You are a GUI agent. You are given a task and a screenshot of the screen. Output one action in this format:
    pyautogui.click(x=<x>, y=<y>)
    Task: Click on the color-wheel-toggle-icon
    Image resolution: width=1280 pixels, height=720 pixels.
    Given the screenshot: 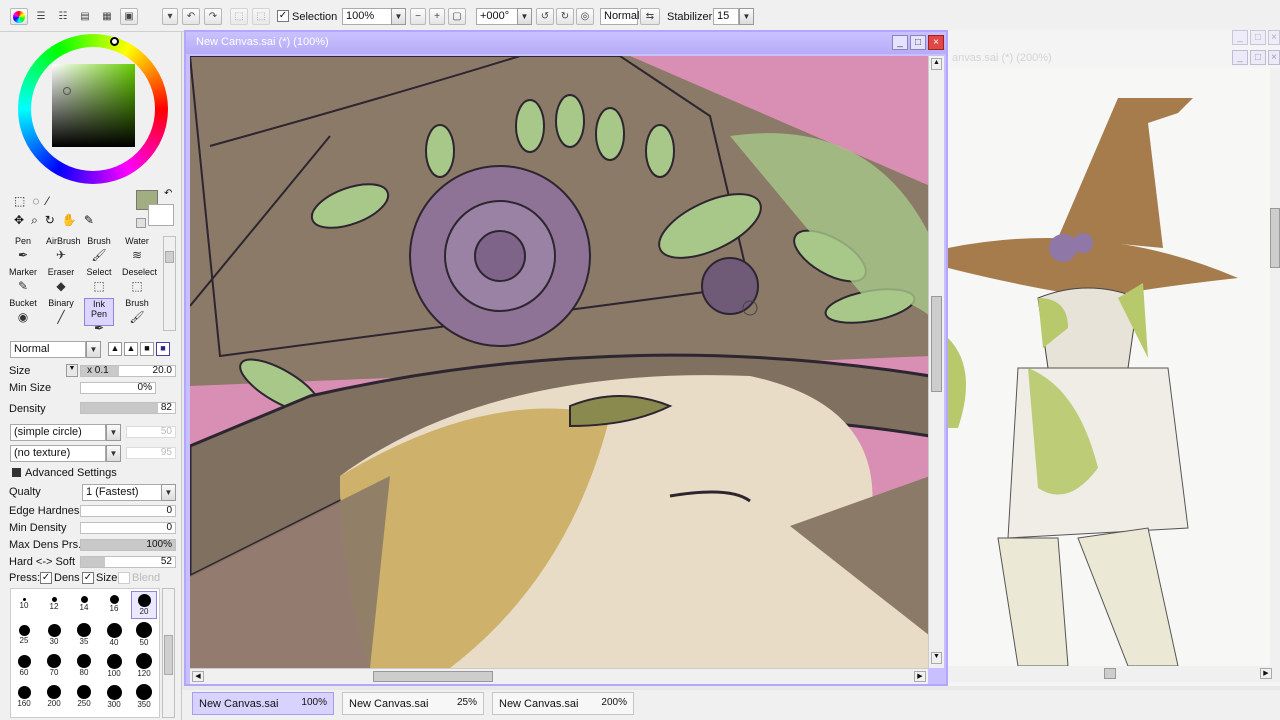 What is the action you would take?
    pyautogui.click(x=19, y=16)
    